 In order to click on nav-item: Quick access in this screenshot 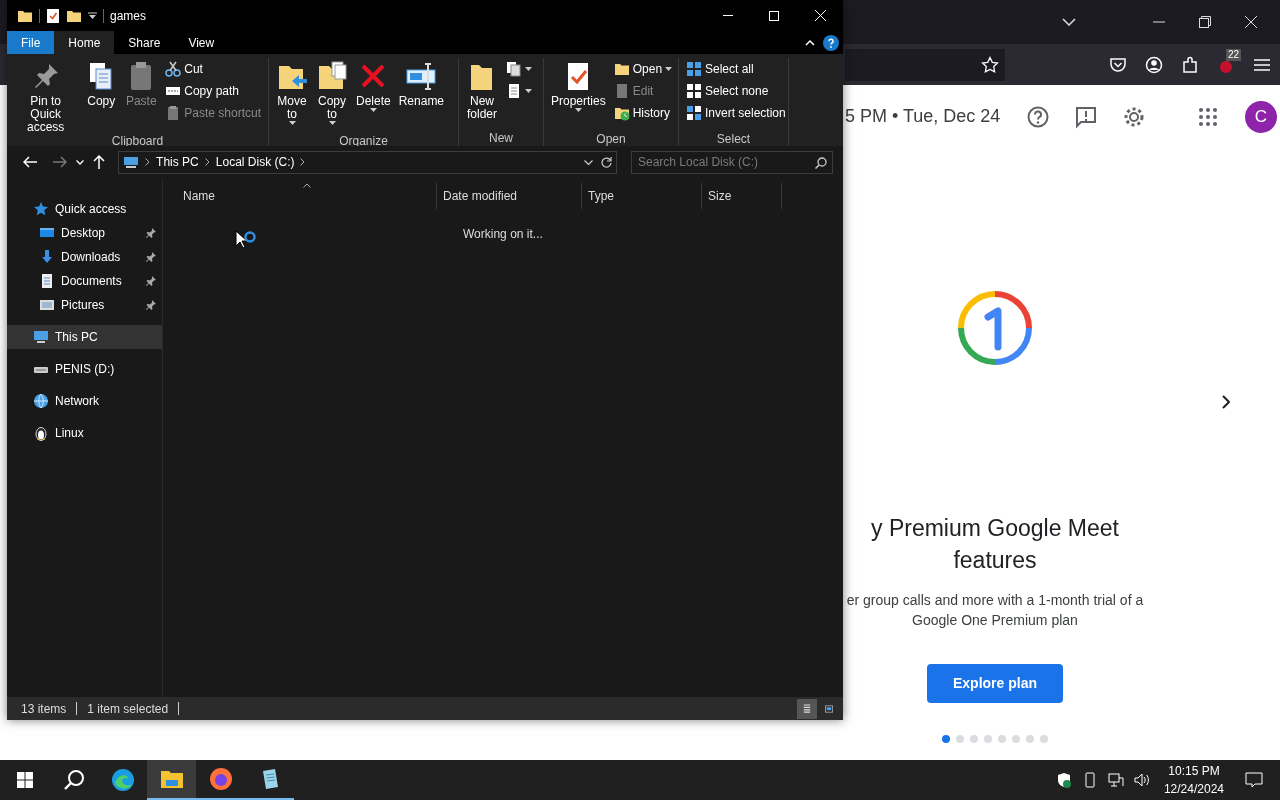, I will do `click(84, 209)`.